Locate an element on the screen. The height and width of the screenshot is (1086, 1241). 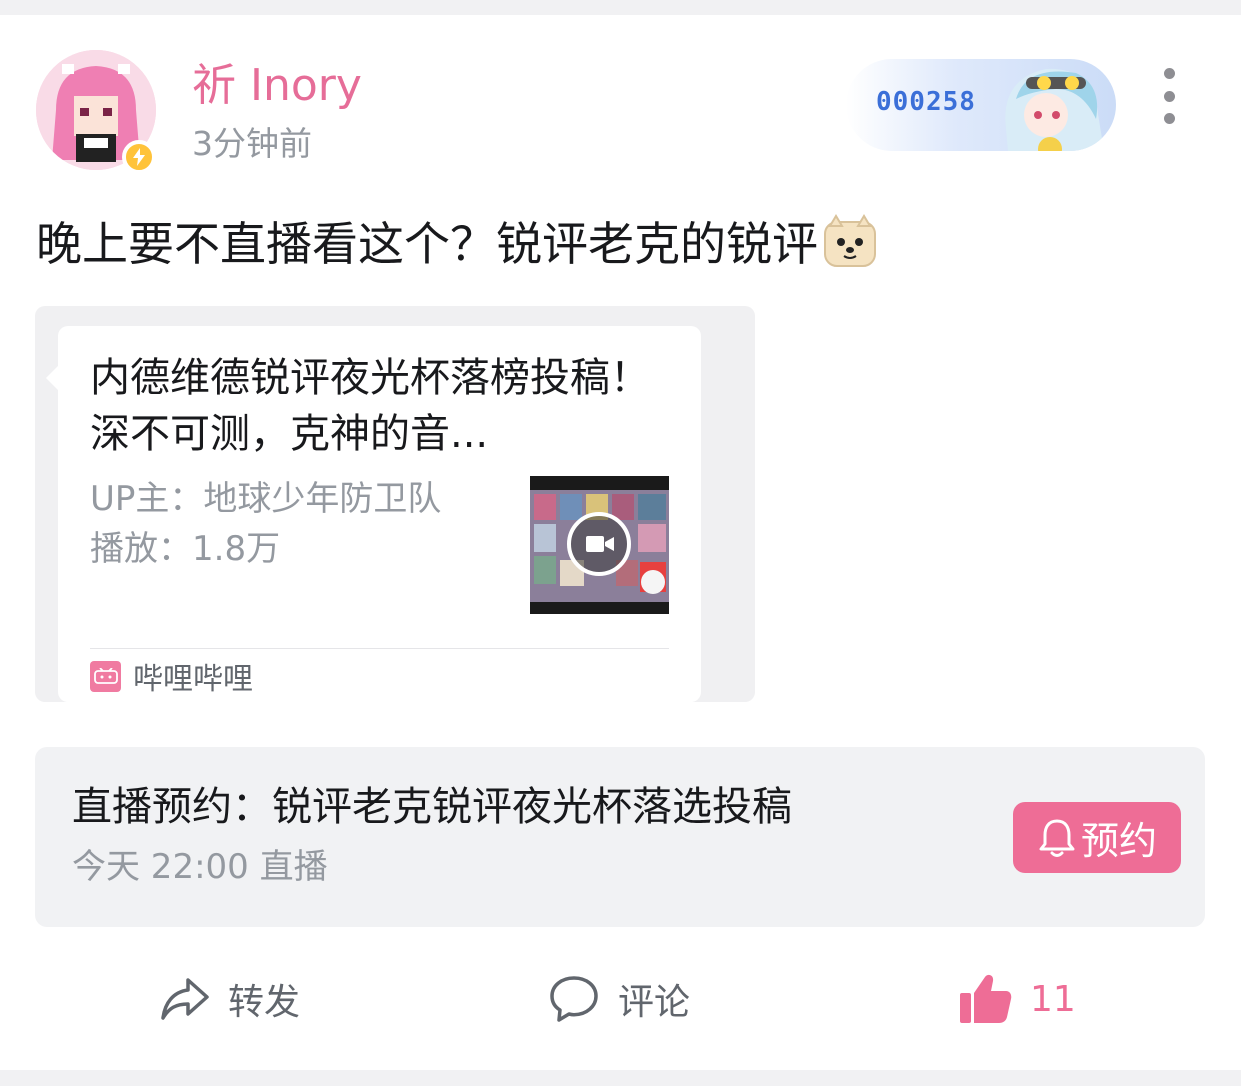
video-source-label: 哔哩哔哩 is located at coordinates (193, 679).